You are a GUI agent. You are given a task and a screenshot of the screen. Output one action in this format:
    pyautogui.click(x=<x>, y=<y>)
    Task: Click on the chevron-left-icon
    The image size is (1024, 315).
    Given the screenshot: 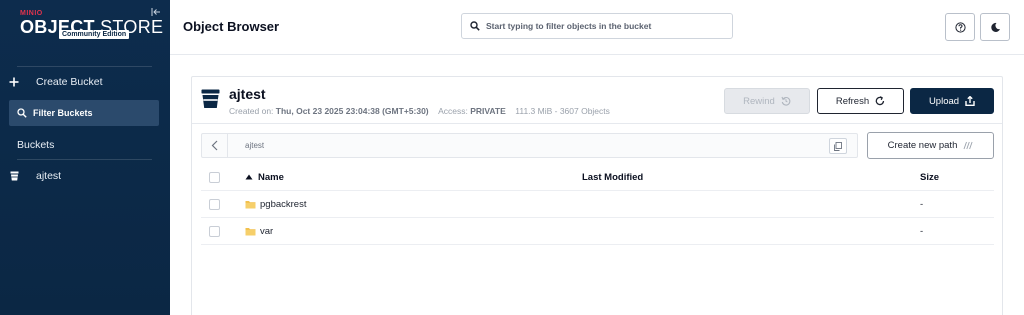 What is the action you would take?
    pyautogui.click(x=214, y=145)
    